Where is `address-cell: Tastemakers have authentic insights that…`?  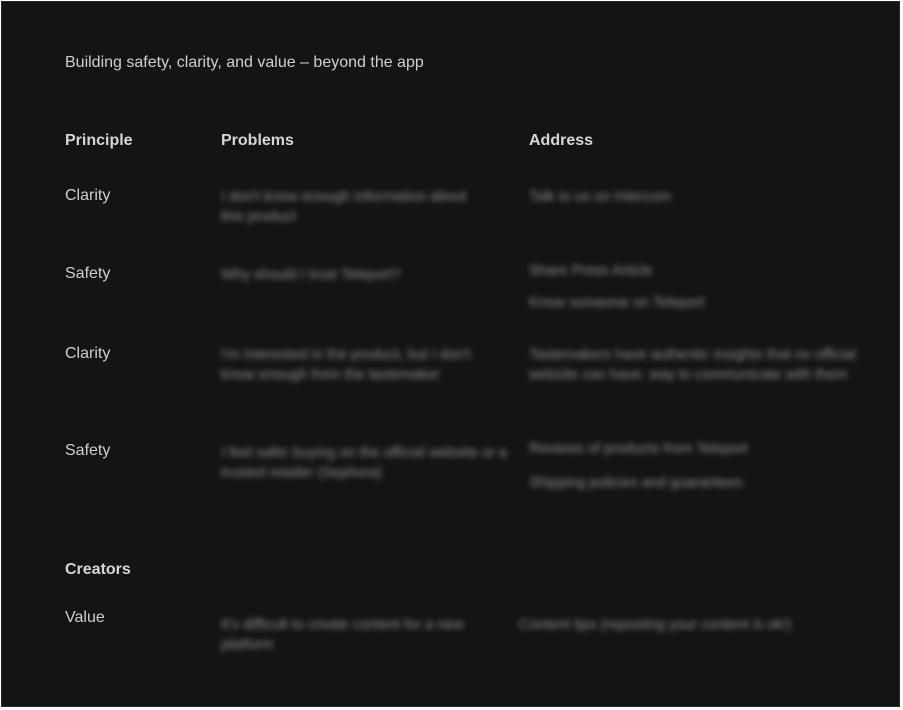 address-cell: Tastemakers have authentic insights that… is located at coordinates (692, 365).